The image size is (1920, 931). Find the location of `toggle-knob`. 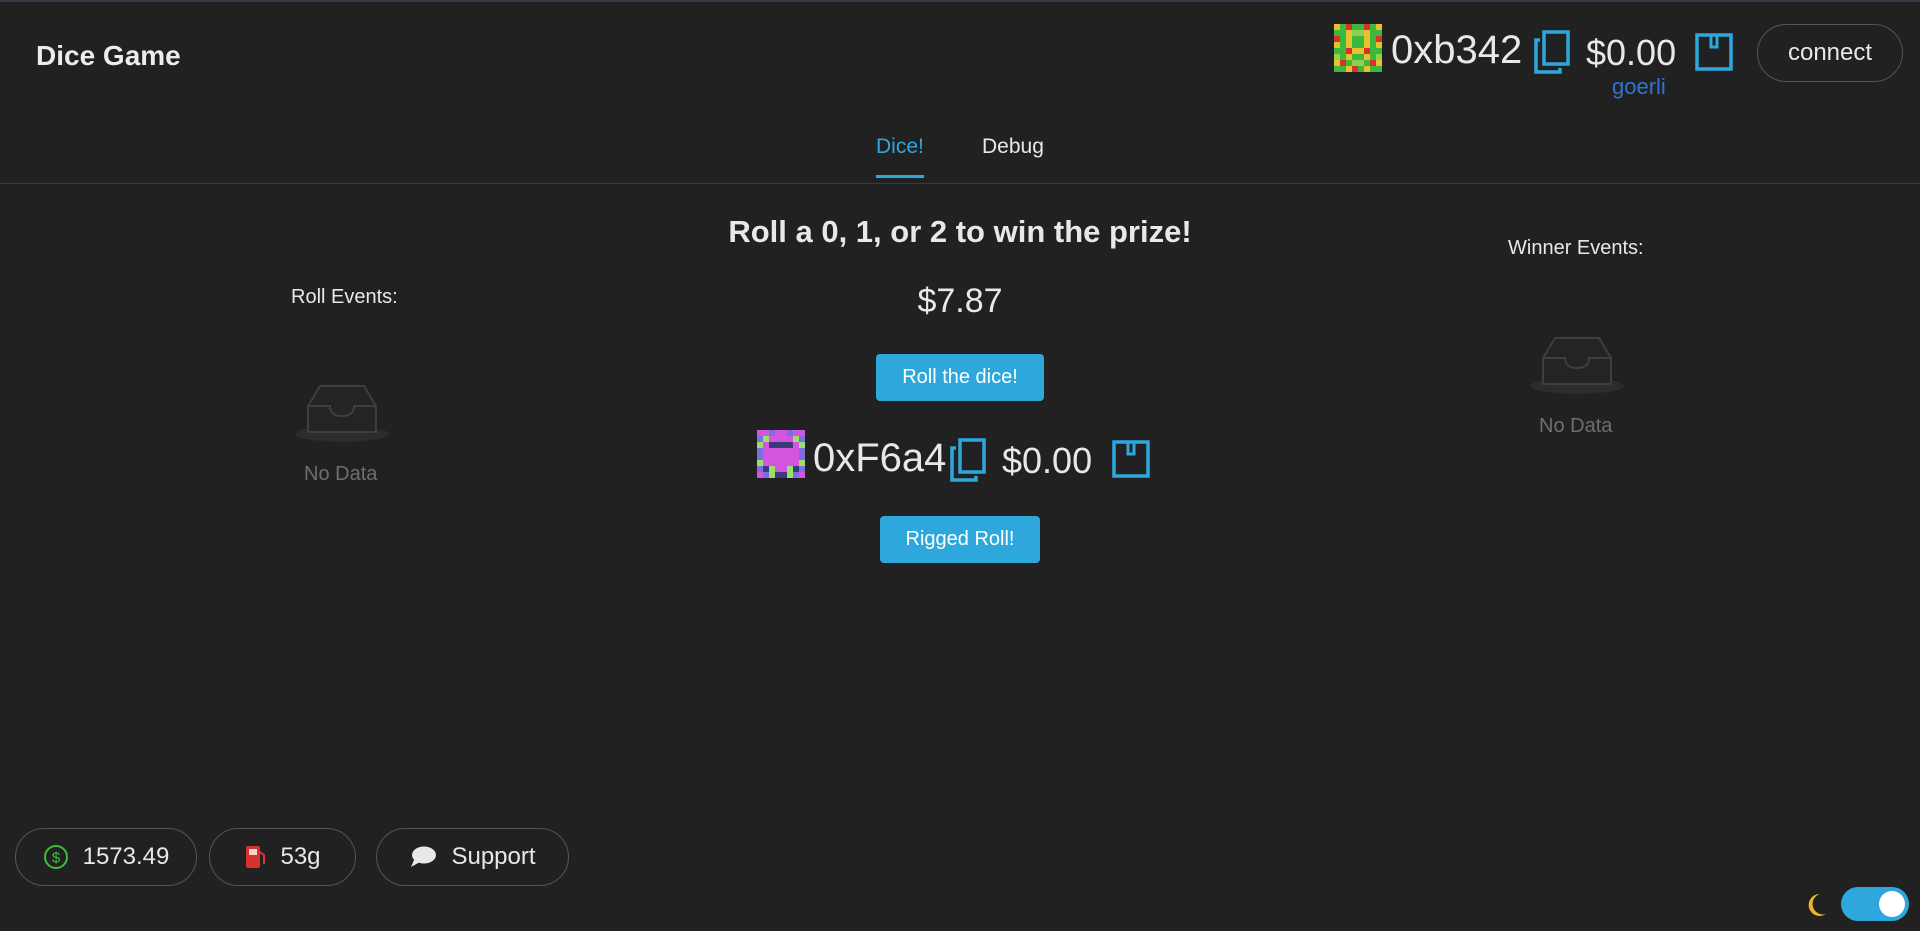

toggle-knob is located at coordinates (1892, 904).